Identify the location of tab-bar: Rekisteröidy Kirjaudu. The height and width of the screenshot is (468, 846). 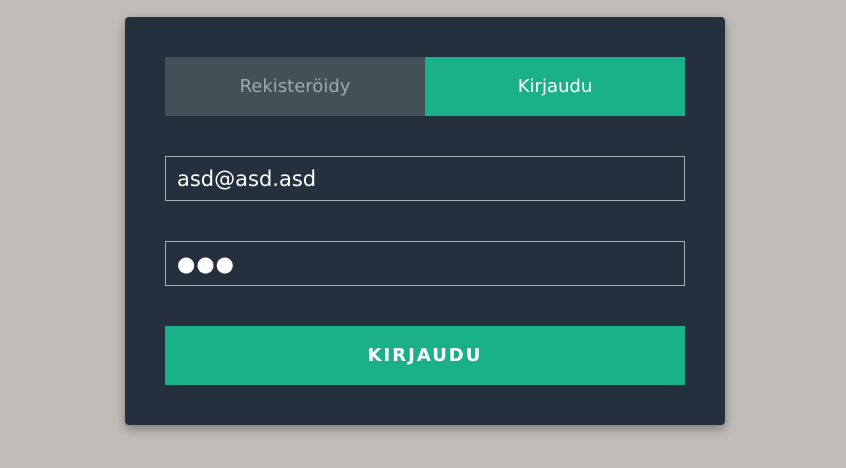
(425, 86).